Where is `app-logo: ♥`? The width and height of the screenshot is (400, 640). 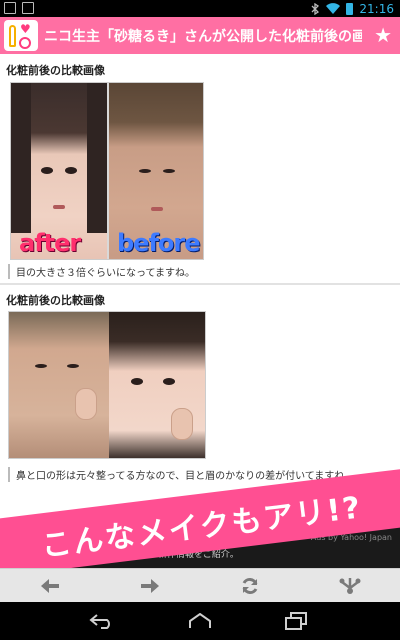 app-logo: ♥ is located at coordinates (21, 35).